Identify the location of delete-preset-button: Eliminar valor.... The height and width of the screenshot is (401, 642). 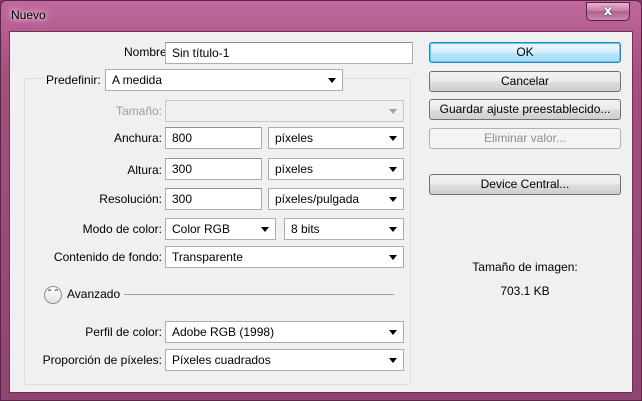
(525, 138).